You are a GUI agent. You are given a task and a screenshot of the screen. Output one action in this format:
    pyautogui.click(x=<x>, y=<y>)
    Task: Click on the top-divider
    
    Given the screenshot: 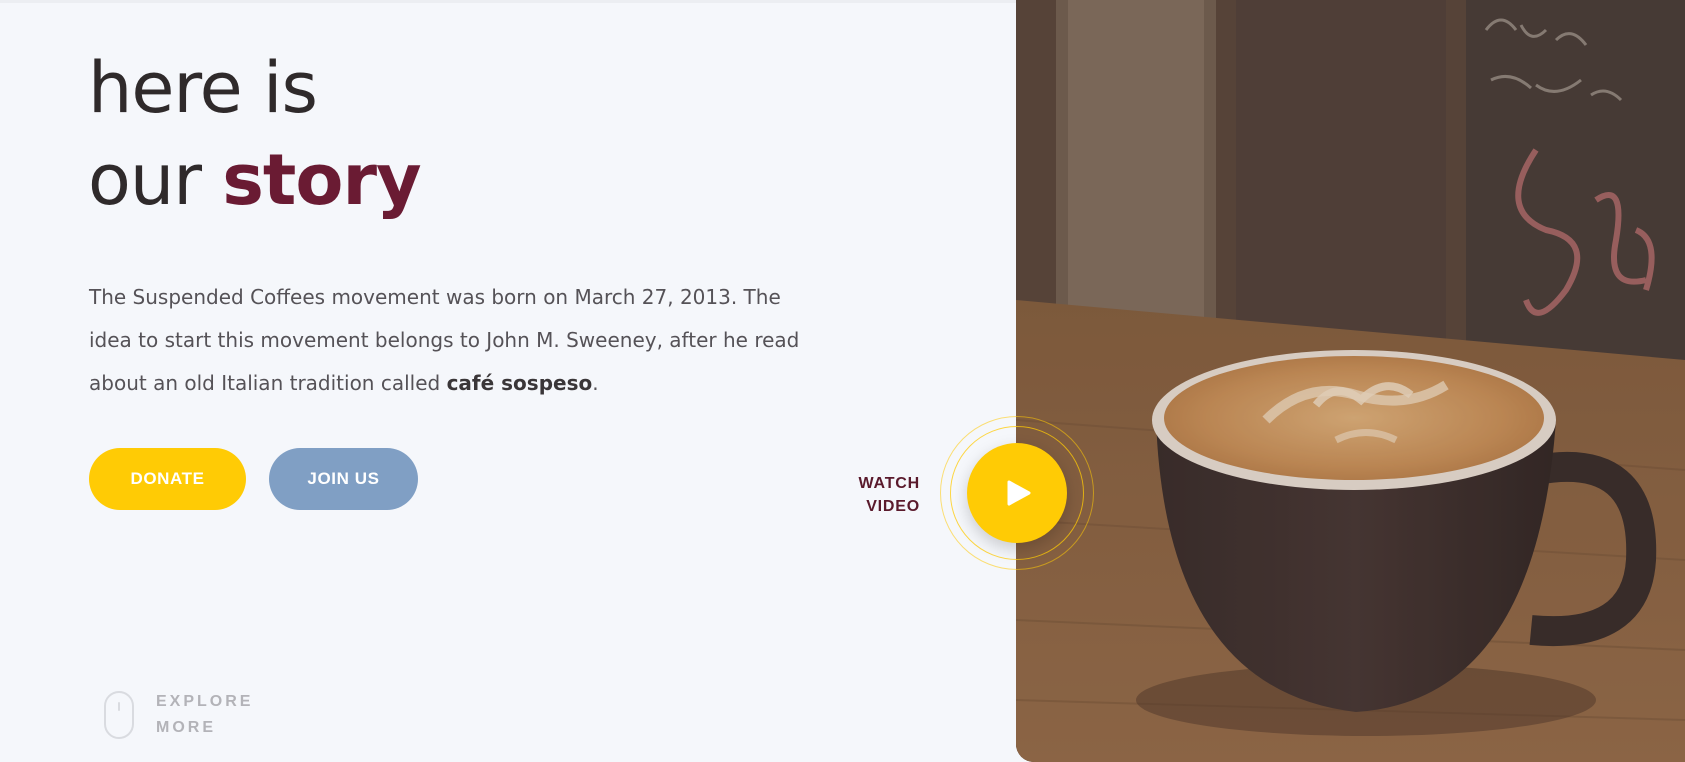 What is the action you would take?
    pyautogui.click(x=508, y=1)
    